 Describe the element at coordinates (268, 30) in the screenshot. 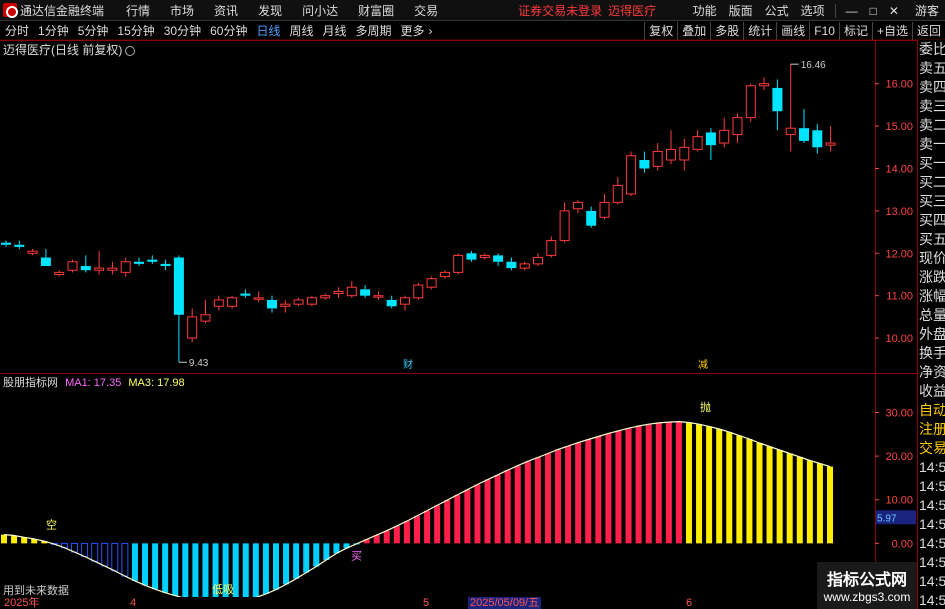

I see `period-tab-daily: 日线` at that location.